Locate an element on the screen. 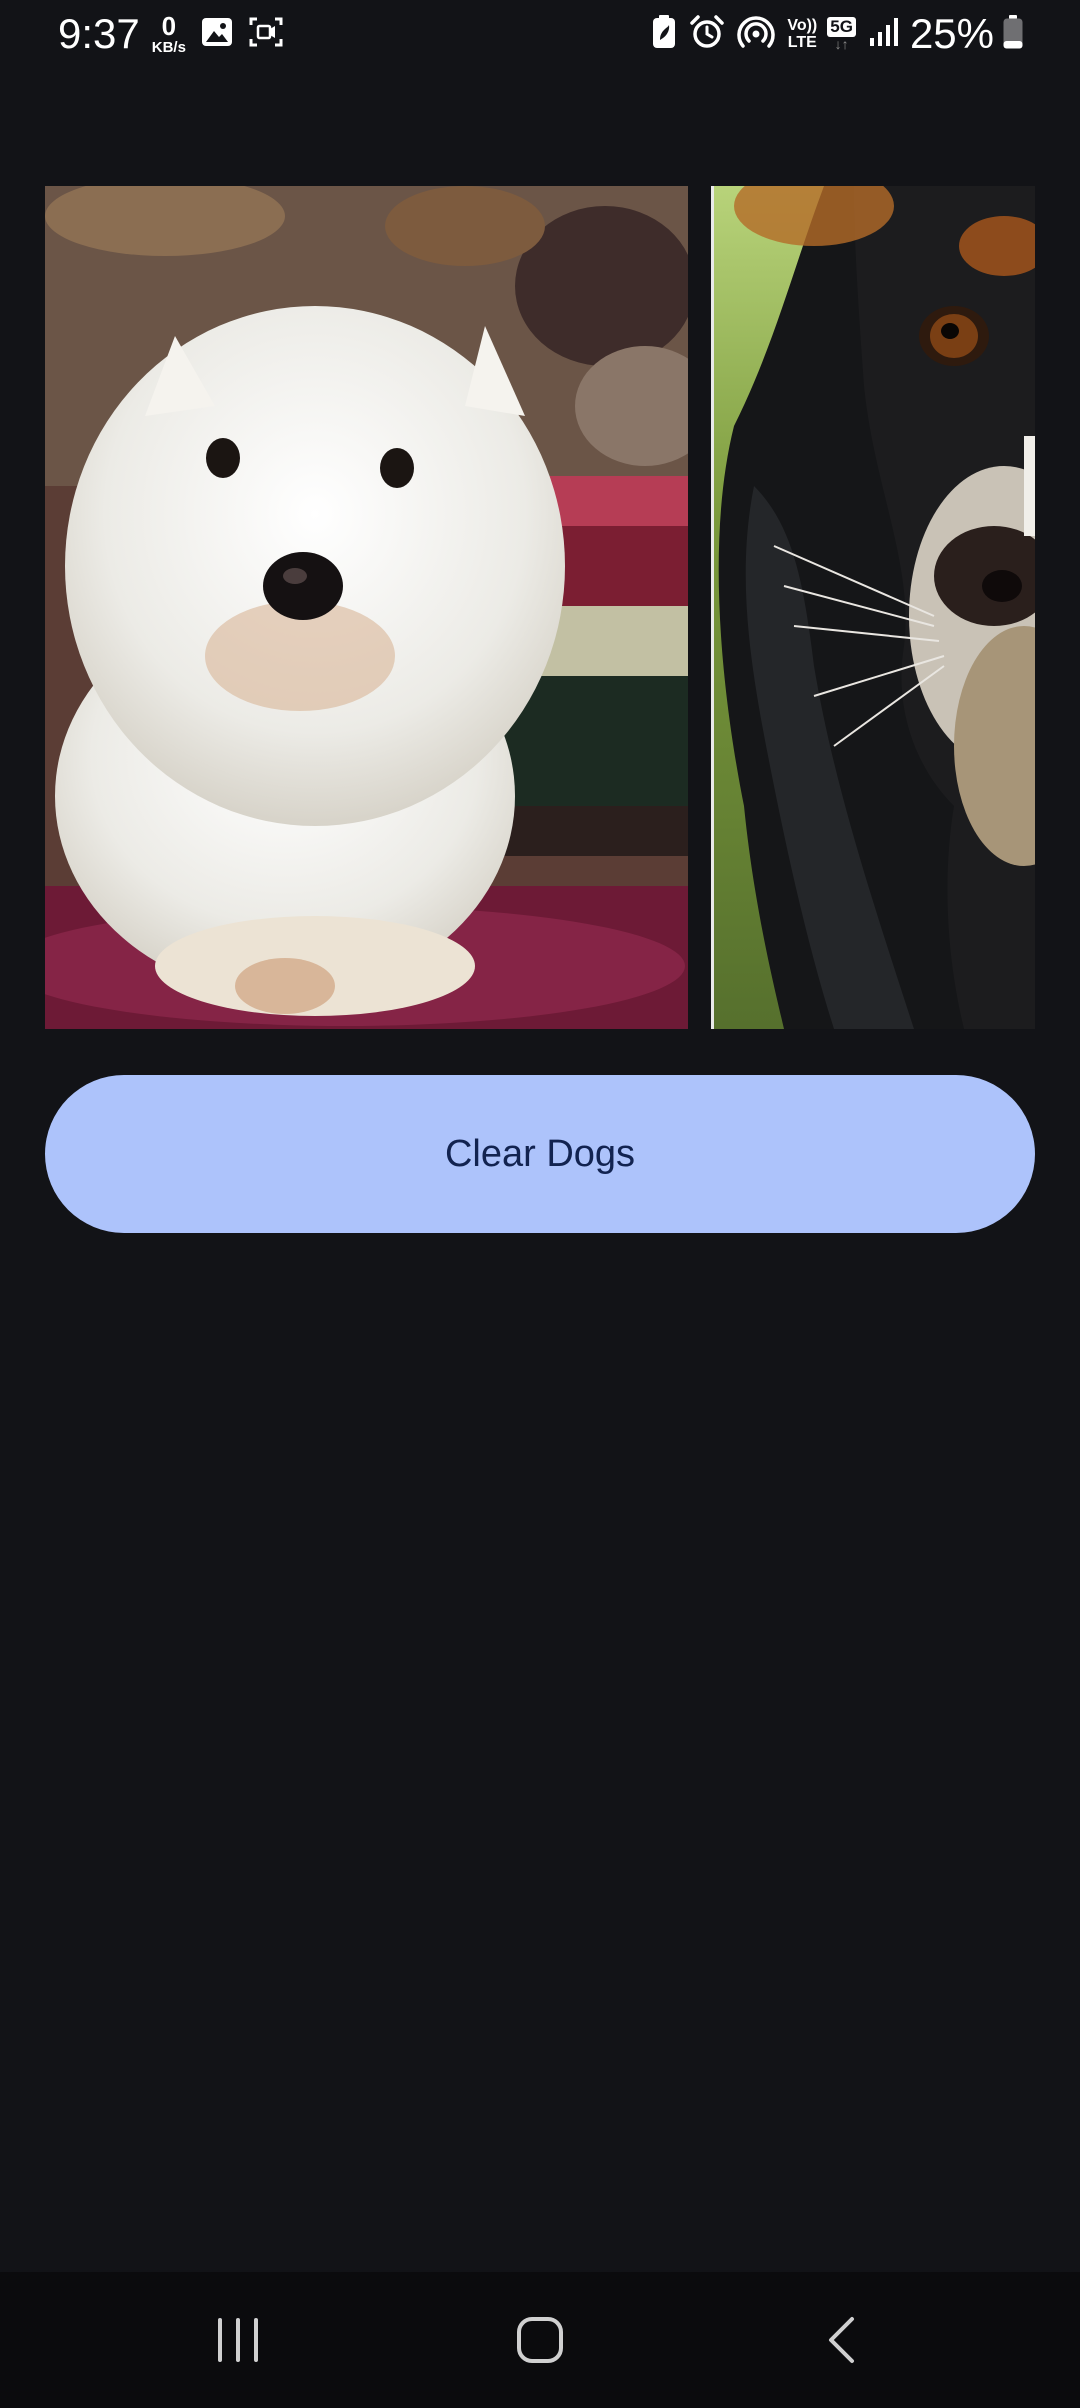  back-button is located at coordinates (842, 2340).